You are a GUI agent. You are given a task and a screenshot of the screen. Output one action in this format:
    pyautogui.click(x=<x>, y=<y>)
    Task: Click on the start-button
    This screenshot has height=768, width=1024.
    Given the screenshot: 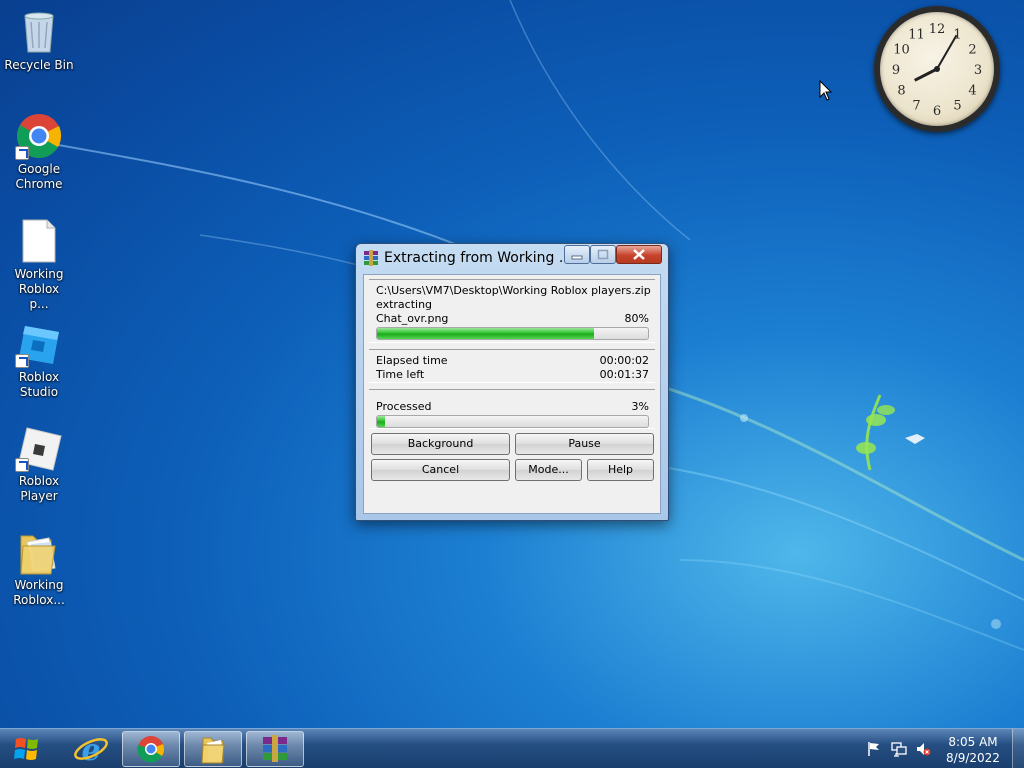 What is the action you would take?
    pyautogui.click(x=28, y=749)
    